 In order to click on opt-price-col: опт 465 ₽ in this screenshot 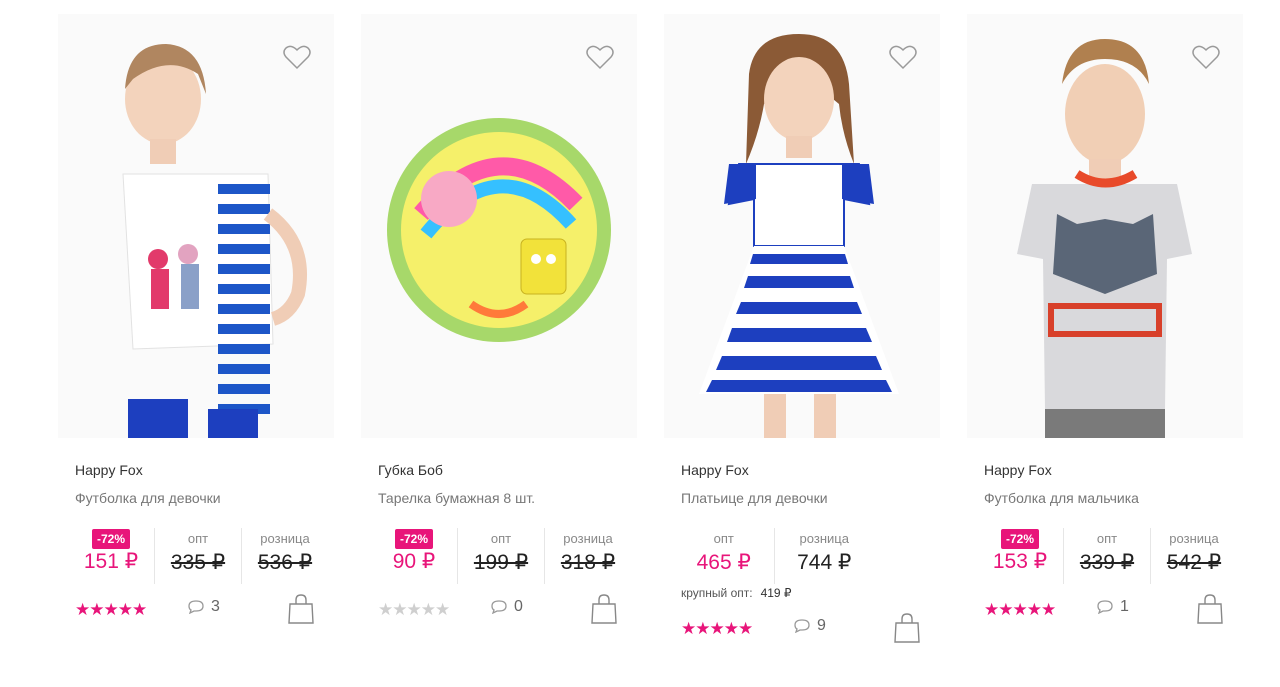, I will do `click(724, 556)`.